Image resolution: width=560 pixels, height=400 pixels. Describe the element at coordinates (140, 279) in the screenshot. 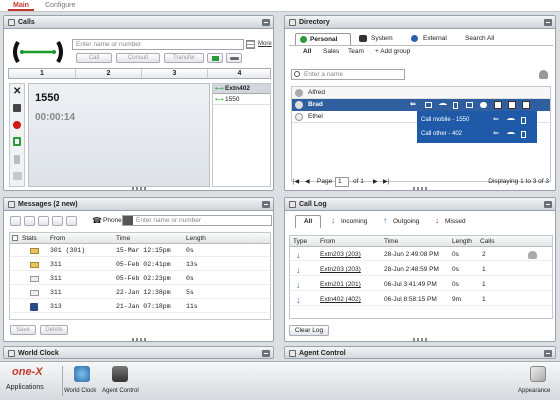

I see `table-row: 311 05-Feb 02:23pm 0s` at that location.